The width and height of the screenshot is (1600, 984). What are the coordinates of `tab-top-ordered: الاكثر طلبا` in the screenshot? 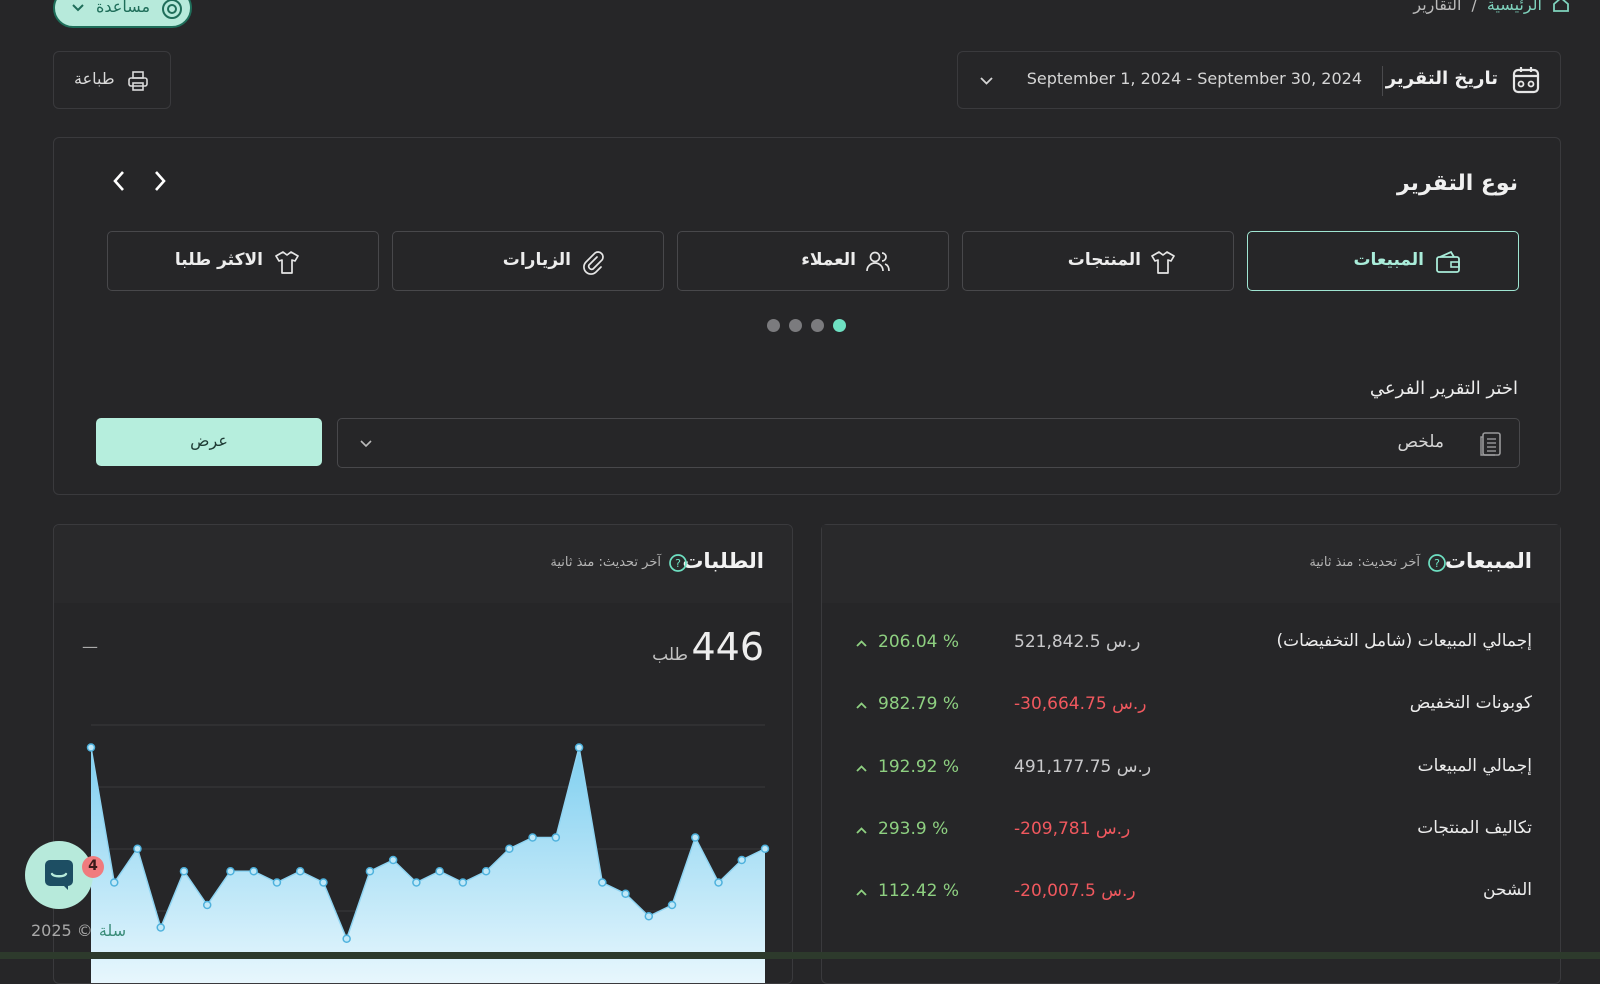 It's located at (243, 261).